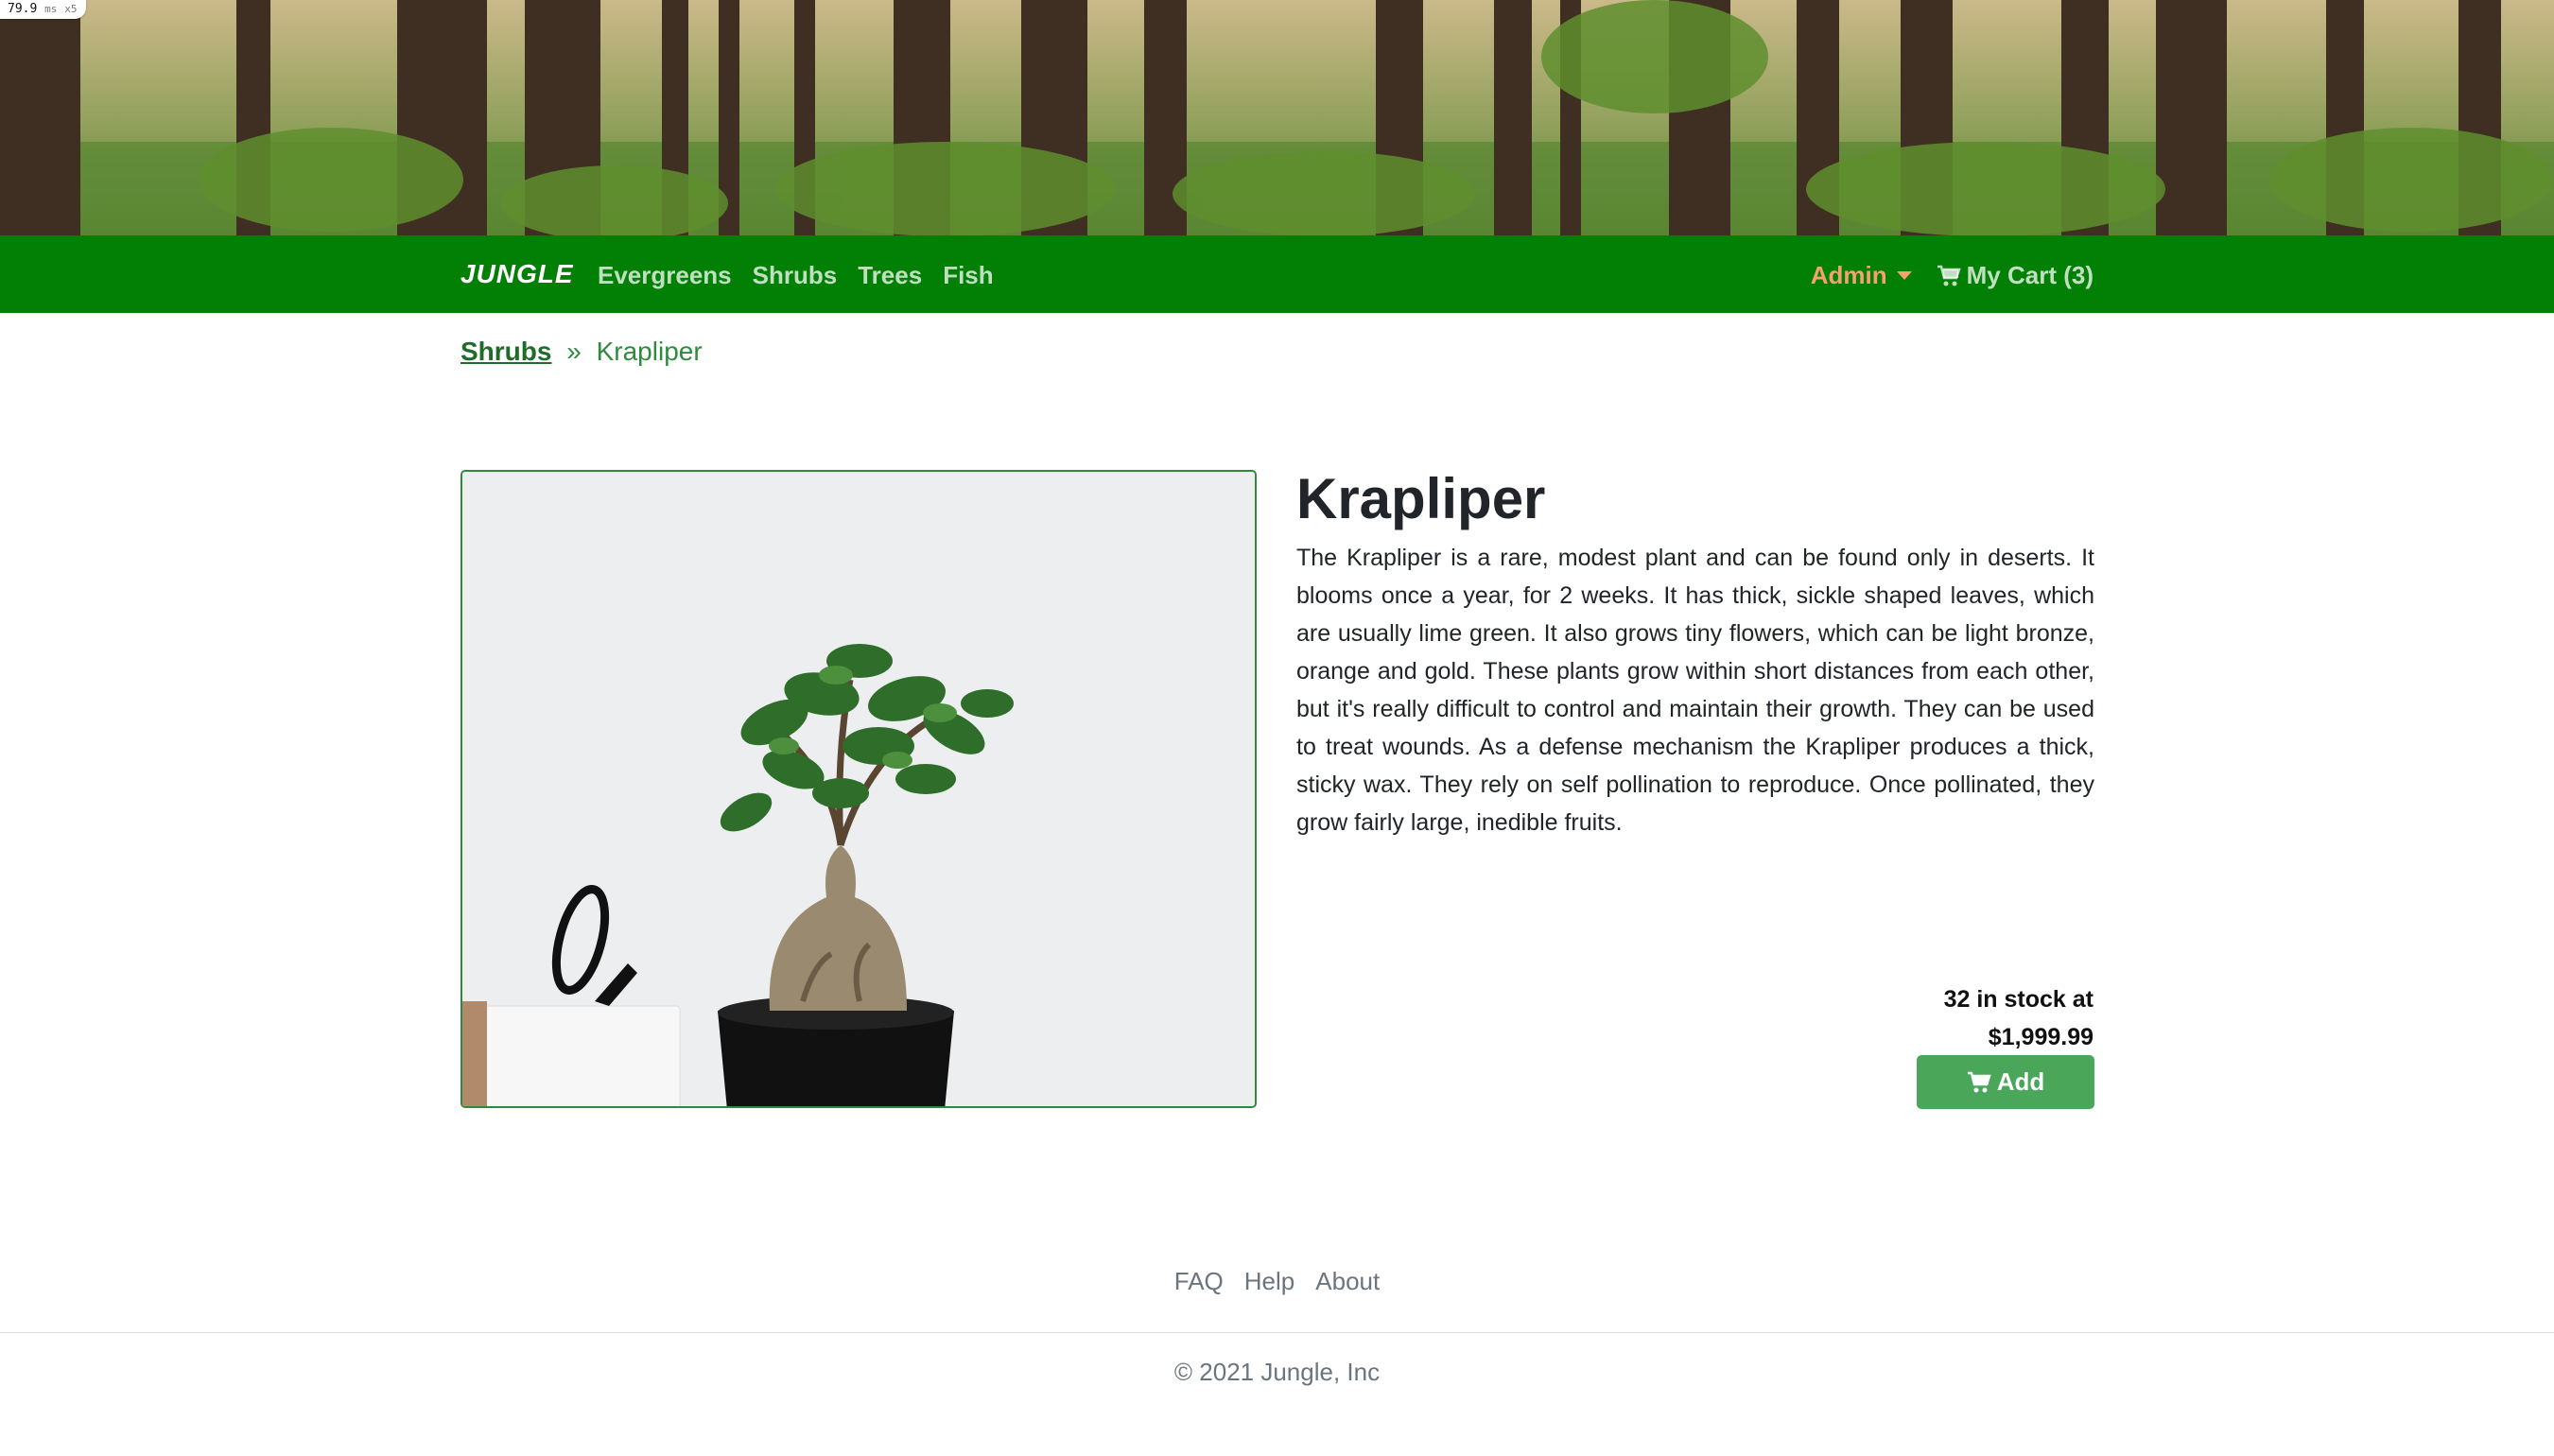 Image resolution: width=2554 pixels, height=1456 pixels. I want to click on product-title: Krapliper, so click(1421, 498).